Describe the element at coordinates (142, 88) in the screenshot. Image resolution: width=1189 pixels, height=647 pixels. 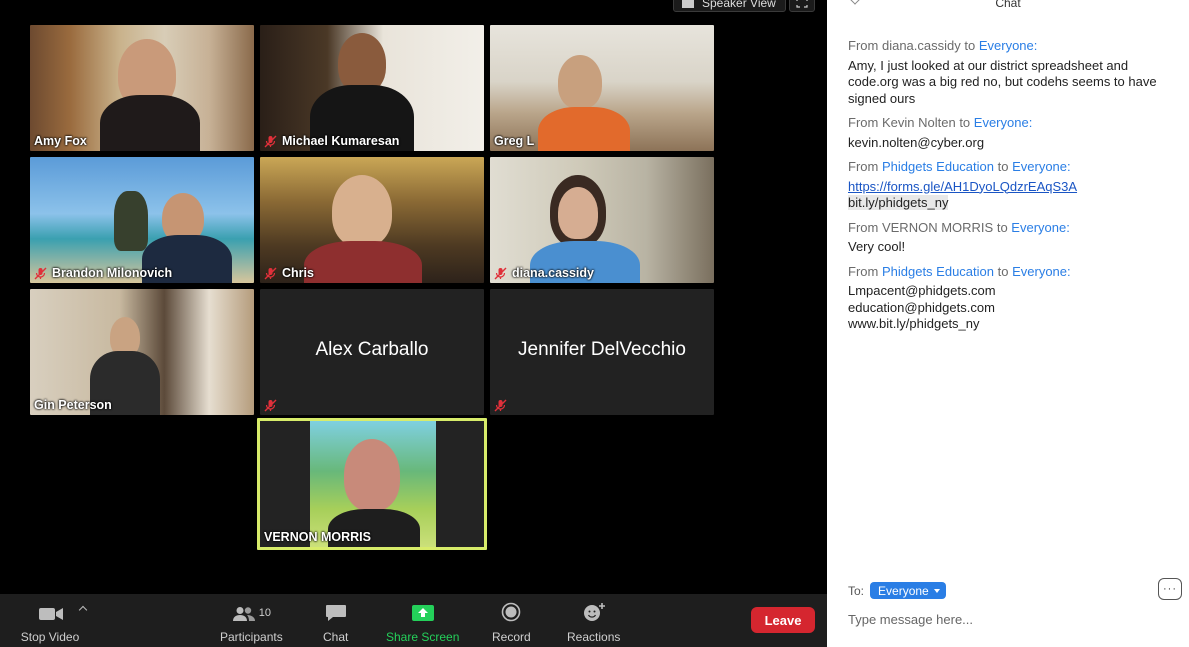
I see `video-tile: Amy Fox` at that location.